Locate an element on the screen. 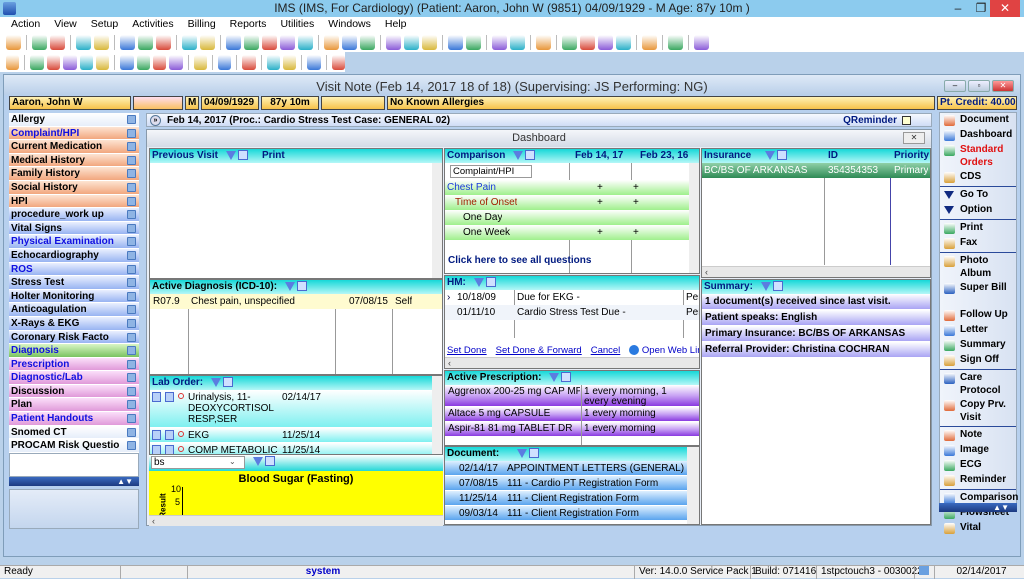 The image size is (1024, 579). menu-reports: Reports is located at coordinates (248, 24).